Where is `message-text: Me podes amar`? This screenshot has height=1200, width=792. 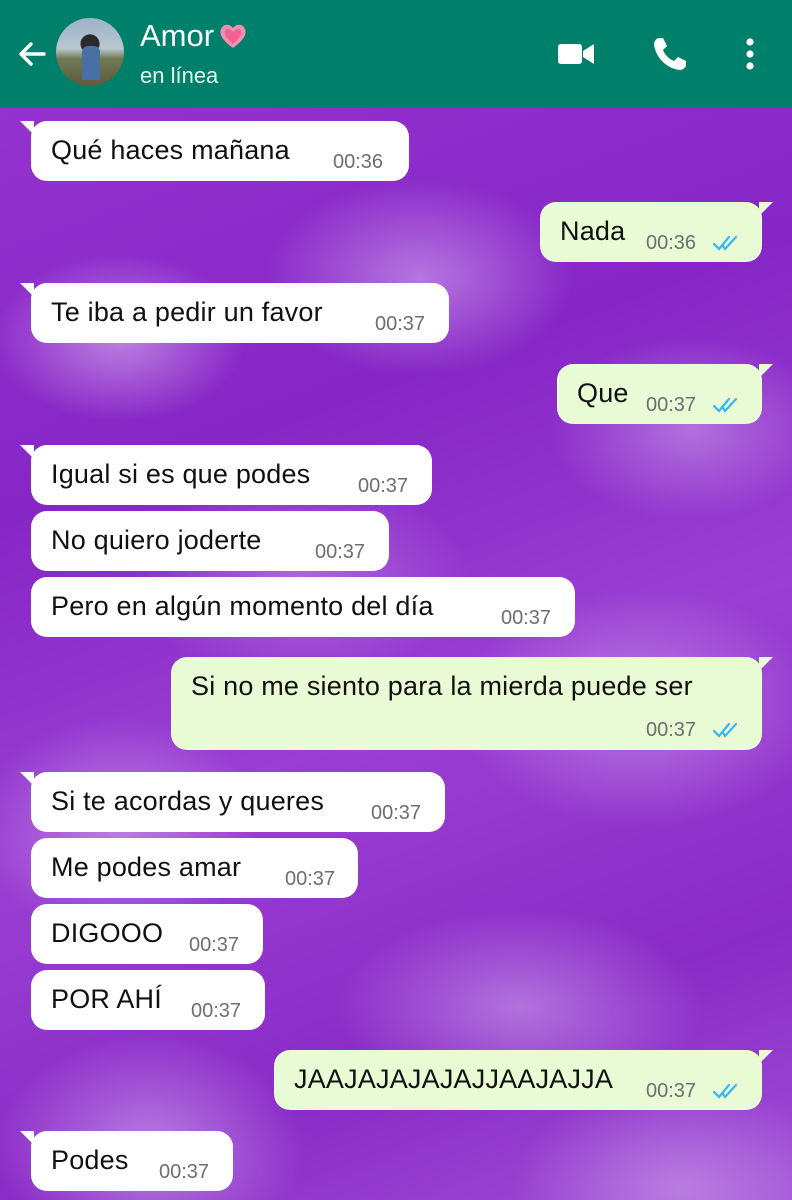 message-text: Me podes amar is located at coordinates (146, 867).